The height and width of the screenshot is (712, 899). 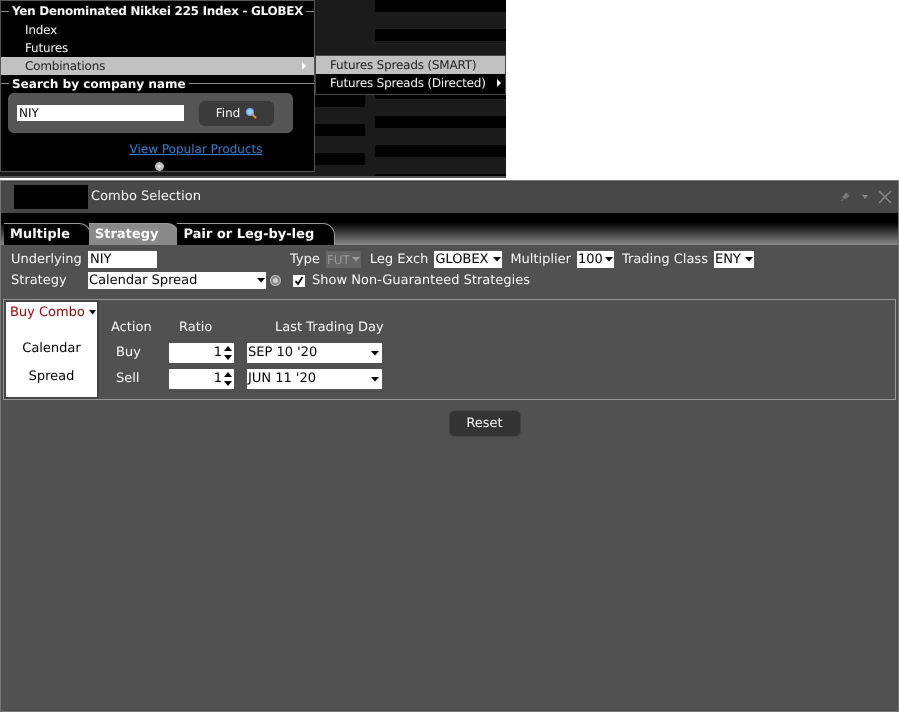 What do you see at coordinates (47, 259) in the screenshot?
I see `field-label: Underlying` at bounding box center [47, 259].